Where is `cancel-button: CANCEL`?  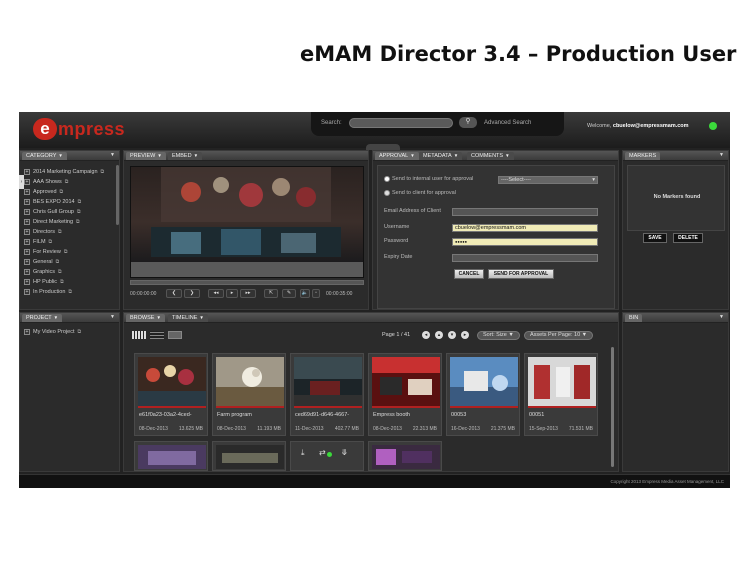 cancel-button: CANCEL is located at coordinates (469, 274).